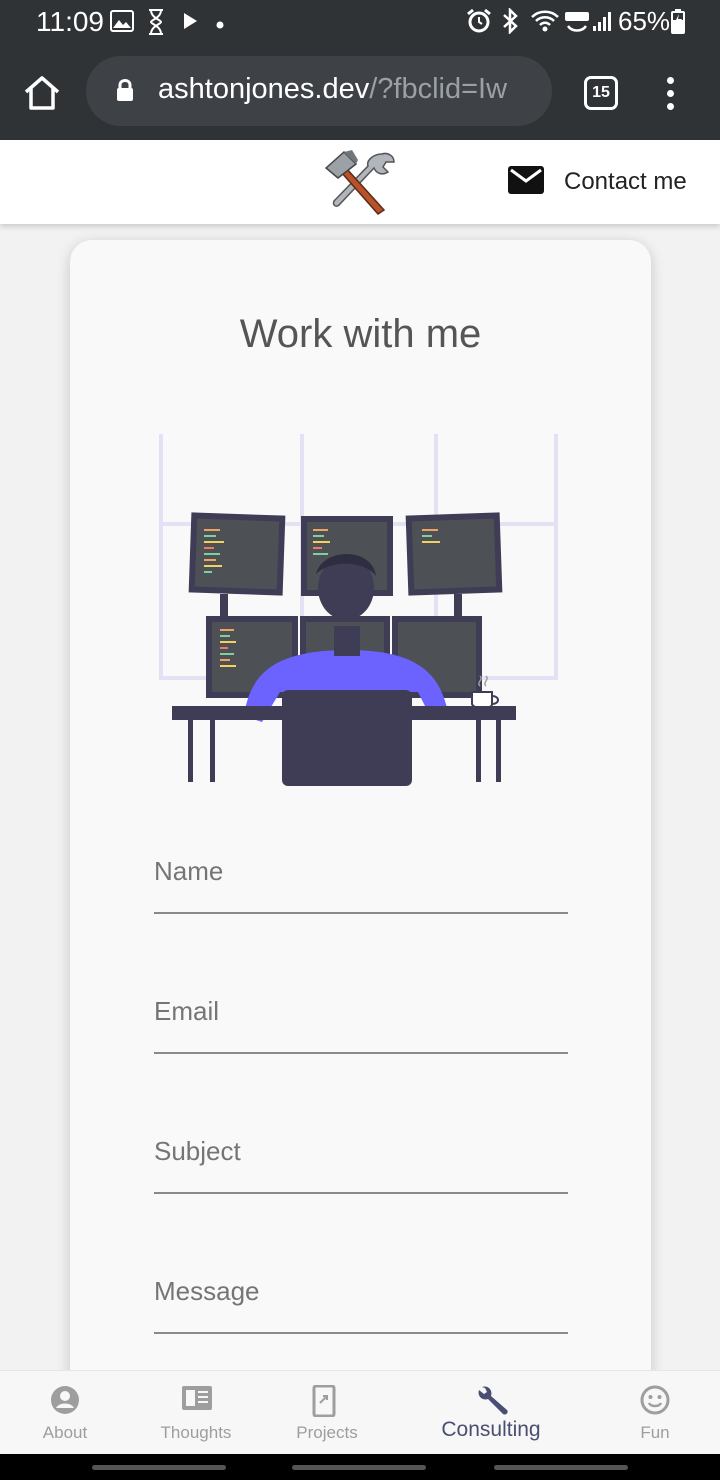 The height and width of the screenshot is (1480, 720). Describe the element at coordinates (189, 871) in the screenshot. I see `name-field-label: Name` at that location.